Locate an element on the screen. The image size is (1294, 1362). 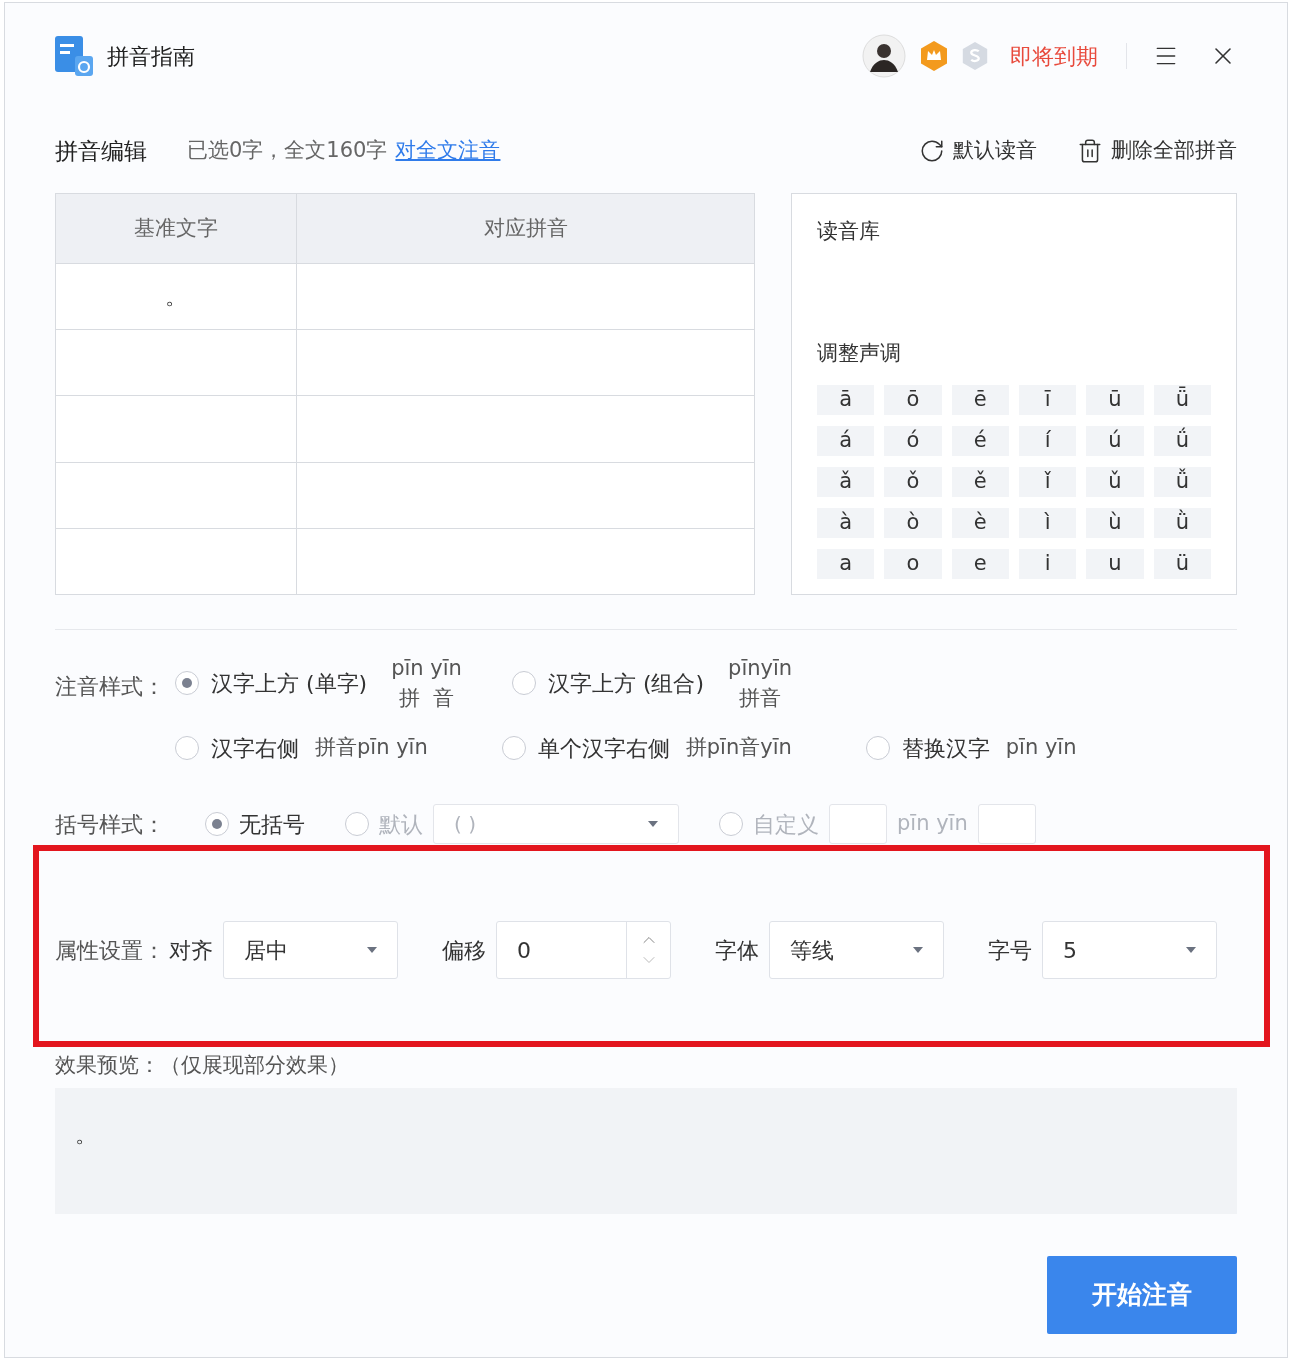
tone-key: í is located at coordinates (1048, 441).